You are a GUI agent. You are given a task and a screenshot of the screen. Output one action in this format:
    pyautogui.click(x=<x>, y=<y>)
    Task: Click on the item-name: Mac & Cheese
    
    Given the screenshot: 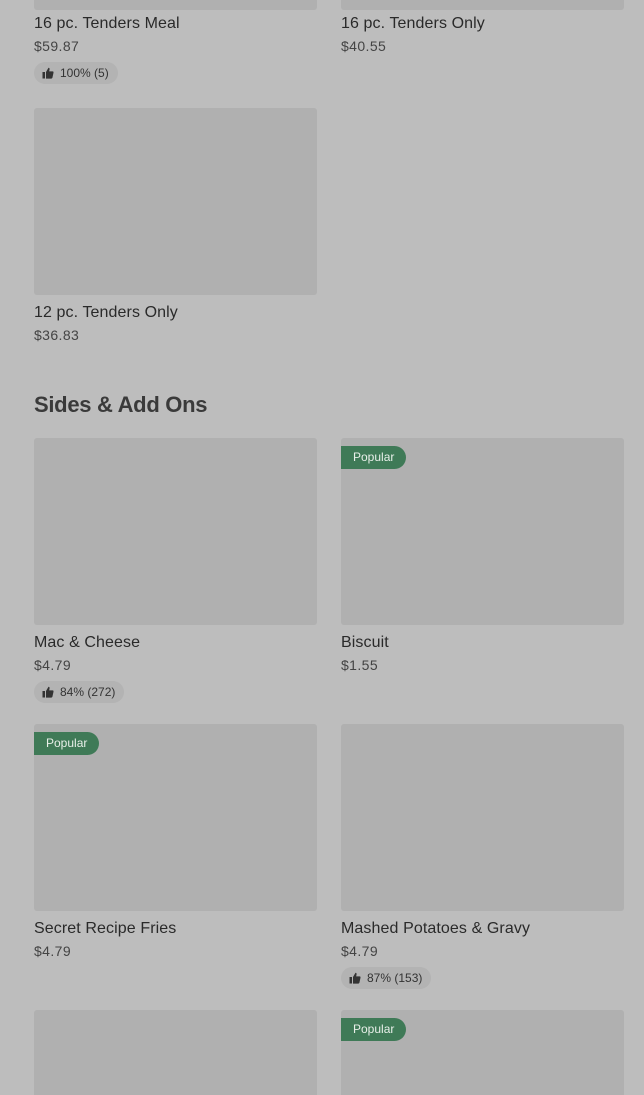 What is the action you would take?
    pyautogui.click(x=87, y=642)
    